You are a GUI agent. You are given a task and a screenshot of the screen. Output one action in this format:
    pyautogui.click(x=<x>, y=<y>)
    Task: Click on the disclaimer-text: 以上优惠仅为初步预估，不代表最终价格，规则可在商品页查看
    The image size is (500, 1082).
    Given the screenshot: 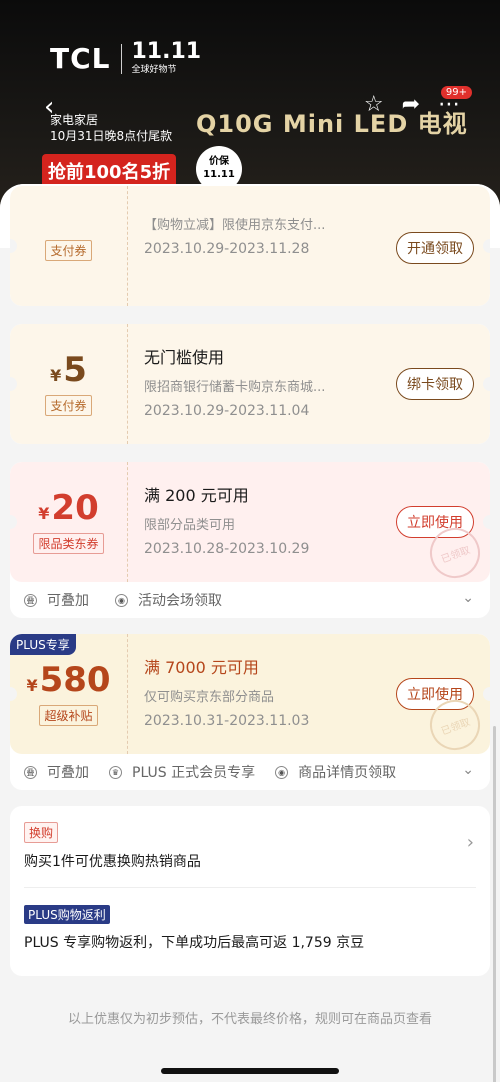 What is the action you would take?
    pyautogui.click(x=249, y=1019)
    